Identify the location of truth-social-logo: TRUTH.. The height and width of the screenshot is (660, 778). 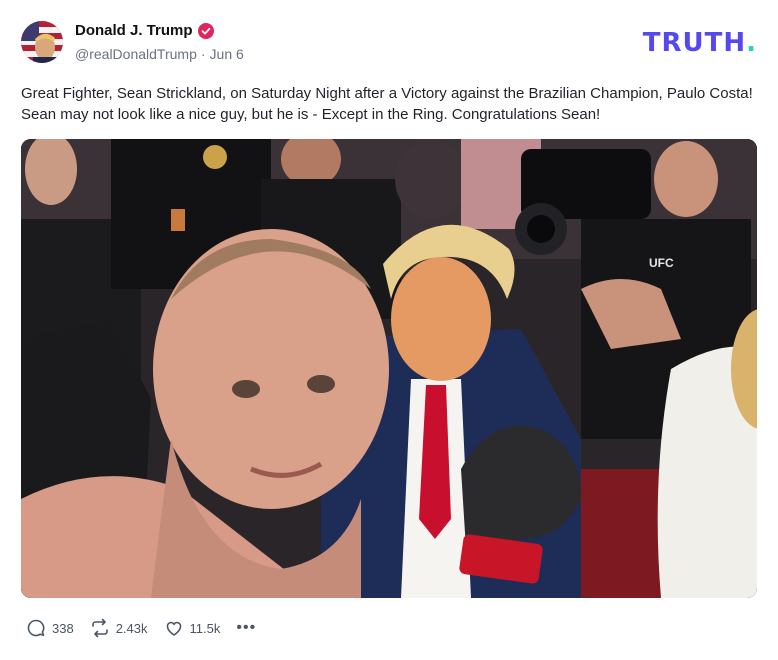
(700, 43).